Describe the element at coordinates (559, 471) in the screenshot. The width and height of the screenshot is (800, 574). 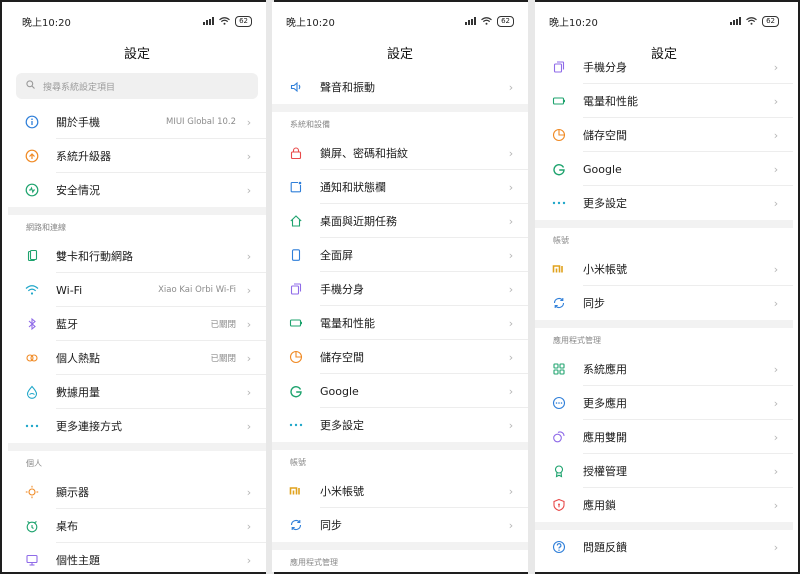
I see `permissions-icon` at that location.